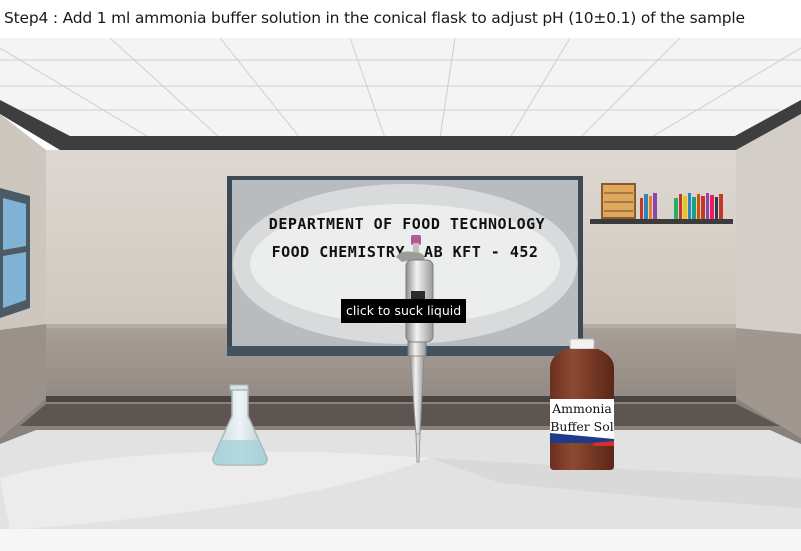 The width and height of the screenshot is (801, 551). Describe the element at coordinates (15, 253) in the screenshot. I see `window` at that location.